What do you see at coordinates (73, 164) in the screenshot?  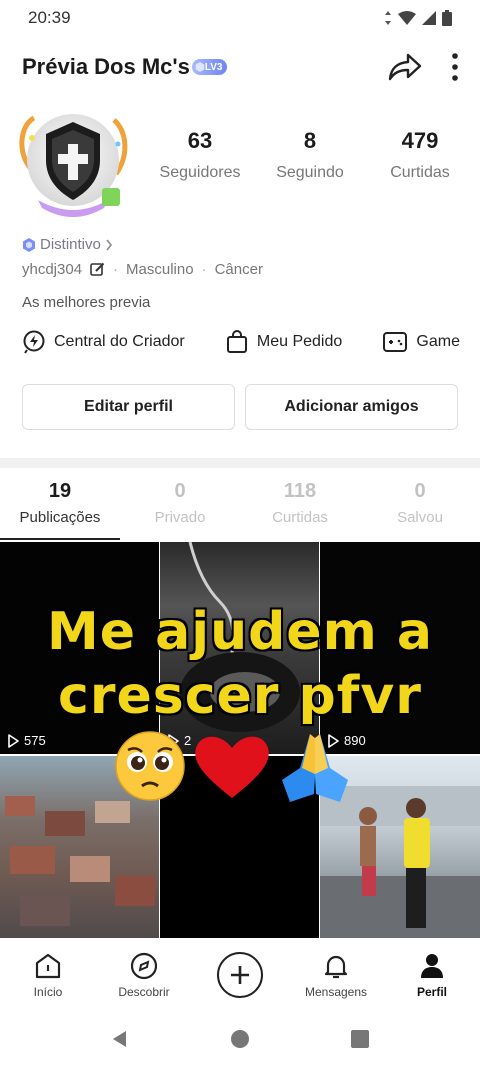 I see `avatar` at bounding box center [73, 164].